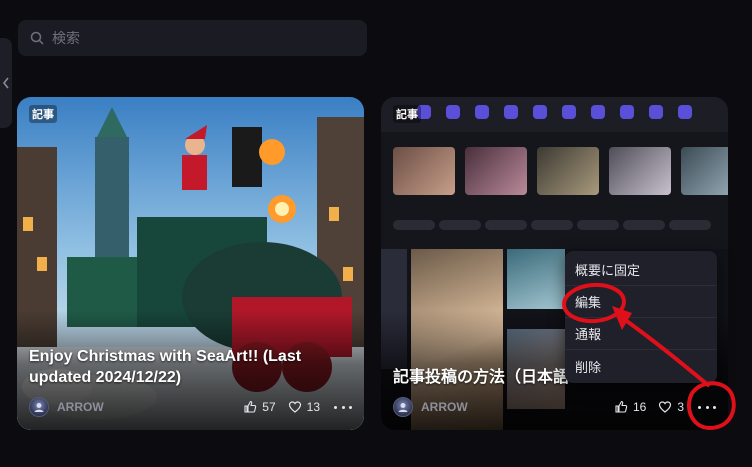 The height and width of the screenshot is (467, 752). I want to click on favorite-count: 13, so click(304, 407).